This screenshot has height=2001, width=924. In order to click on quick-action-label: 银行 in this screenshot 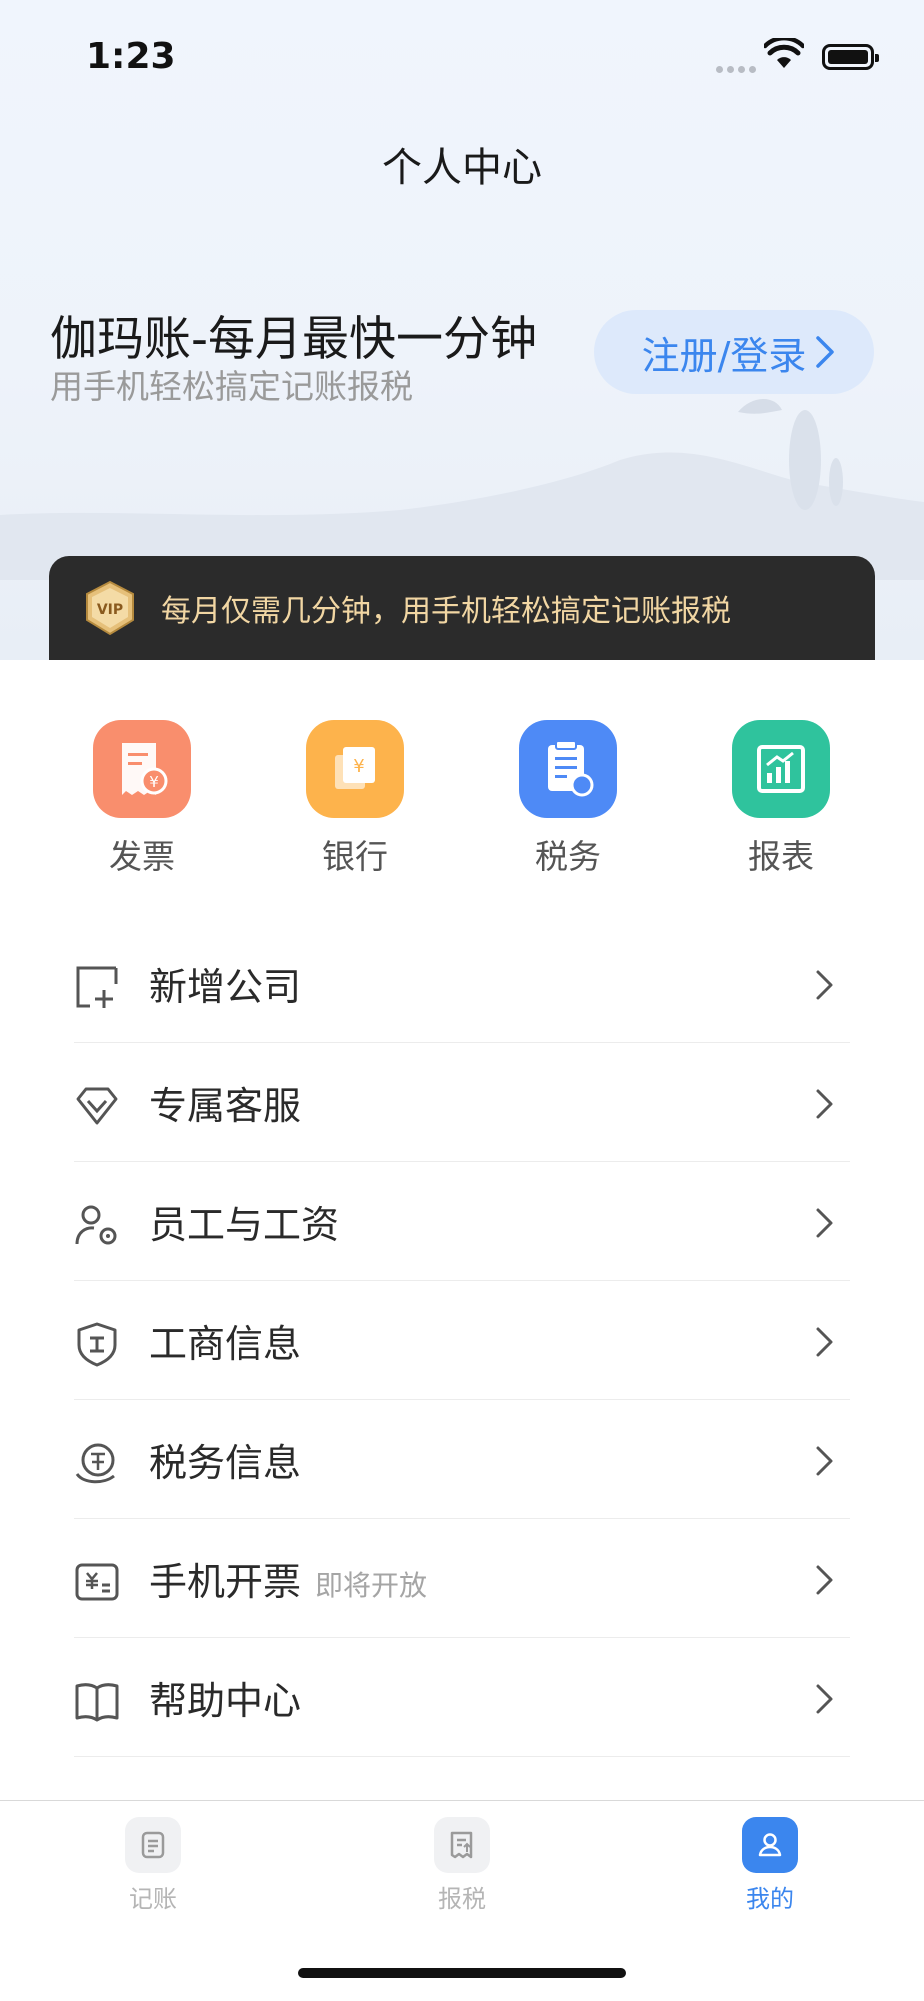, I will do `click(355, 856)`.